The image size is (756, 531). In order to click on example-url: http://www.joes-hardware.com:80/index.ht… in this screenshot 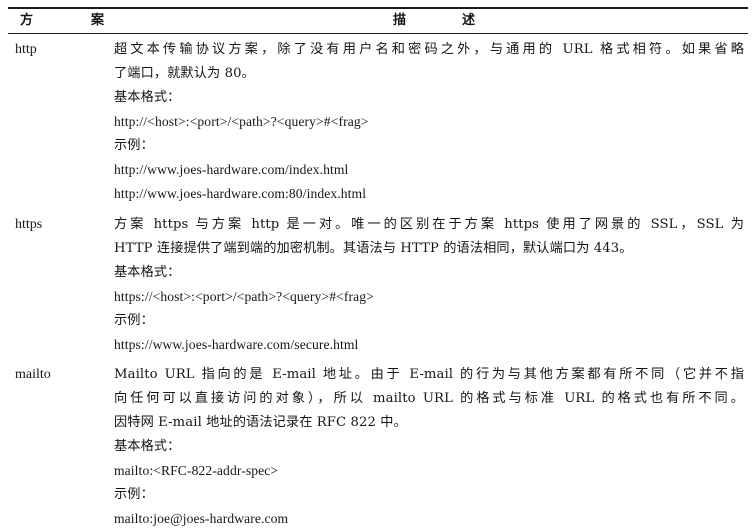, I will do `click(240, 193)`.